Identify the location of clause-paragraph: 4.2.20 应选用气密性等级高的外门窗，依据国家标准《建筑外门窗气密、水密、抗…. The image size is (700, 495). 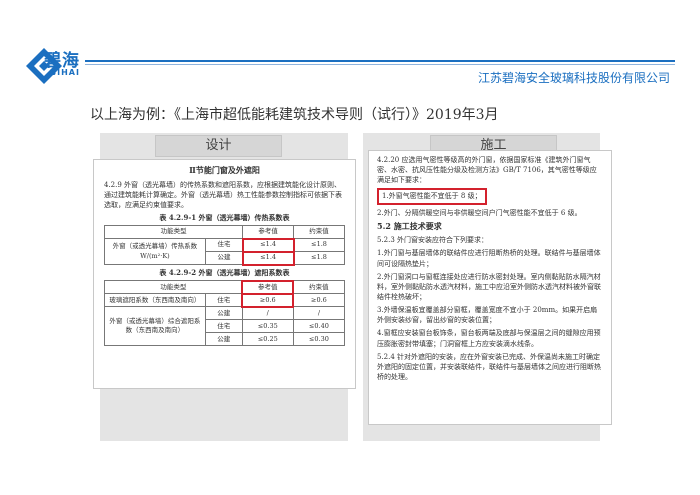
(487, 170).